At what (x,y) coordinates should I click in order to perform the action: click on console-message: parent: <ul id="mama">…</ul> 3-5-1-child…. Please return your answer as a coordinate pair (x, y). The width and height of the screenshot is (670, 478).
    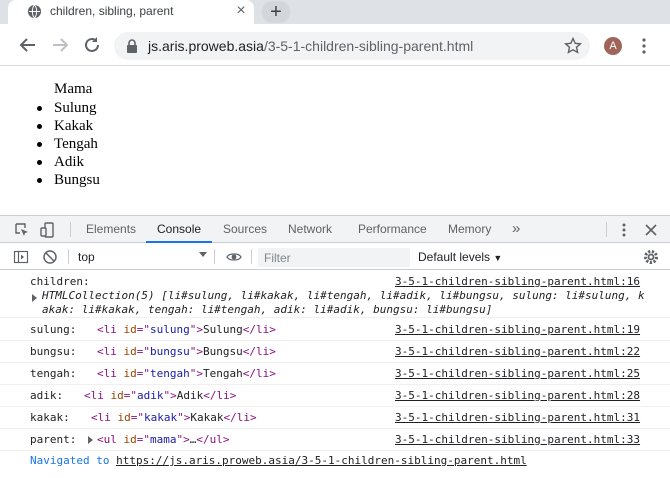
    Looking at the image, I should click on (335, 440).